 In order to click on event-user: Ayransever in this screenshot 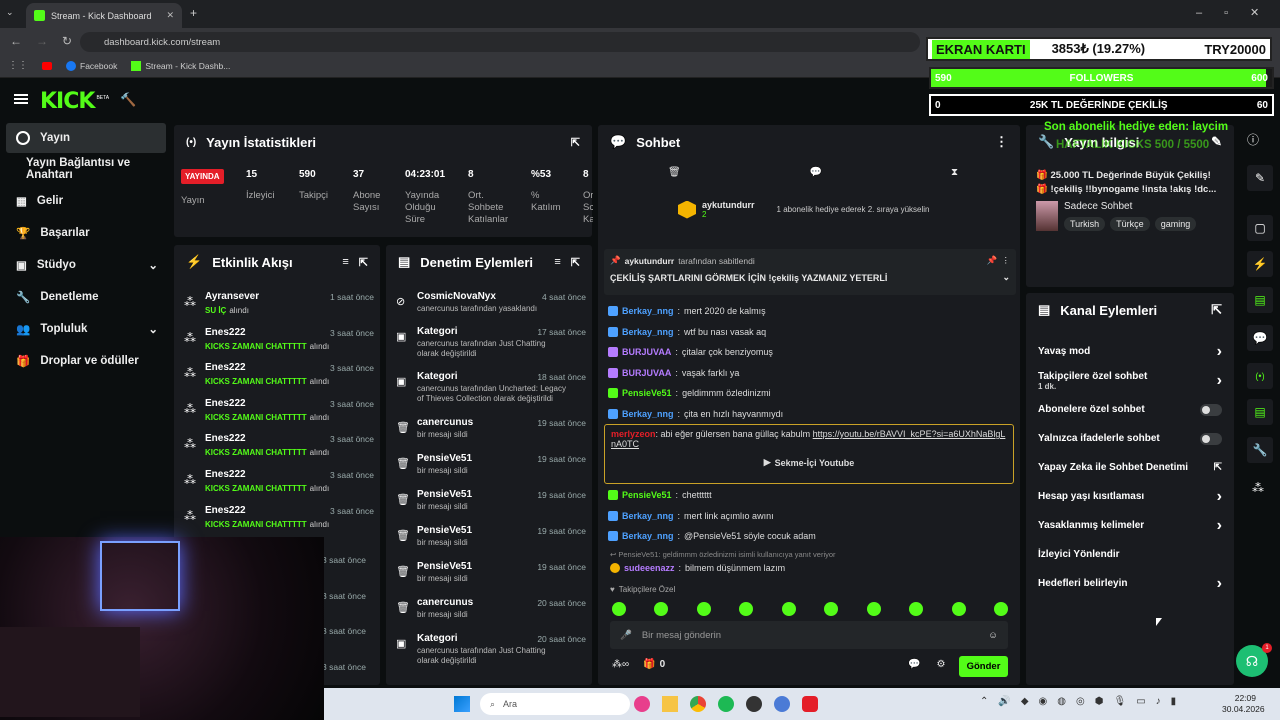, I will do `click(232, 296)`.